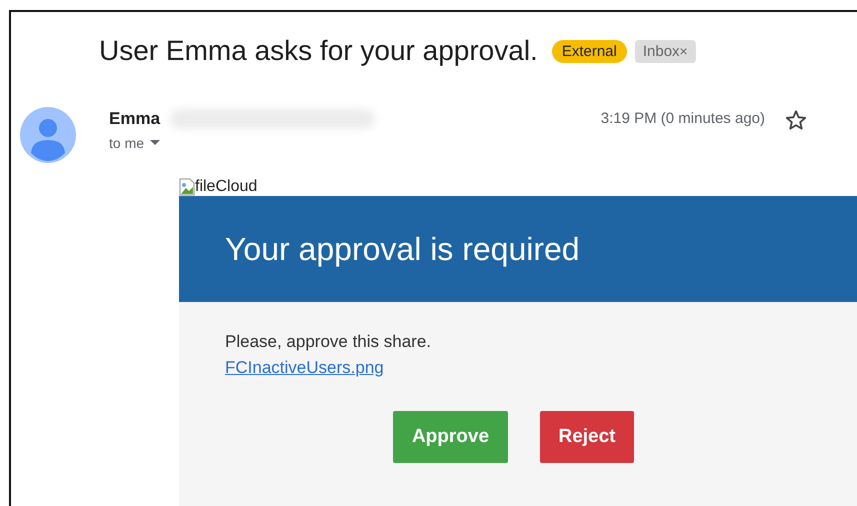  I want to click on label-chip: Inbox×, so click(665, 51).